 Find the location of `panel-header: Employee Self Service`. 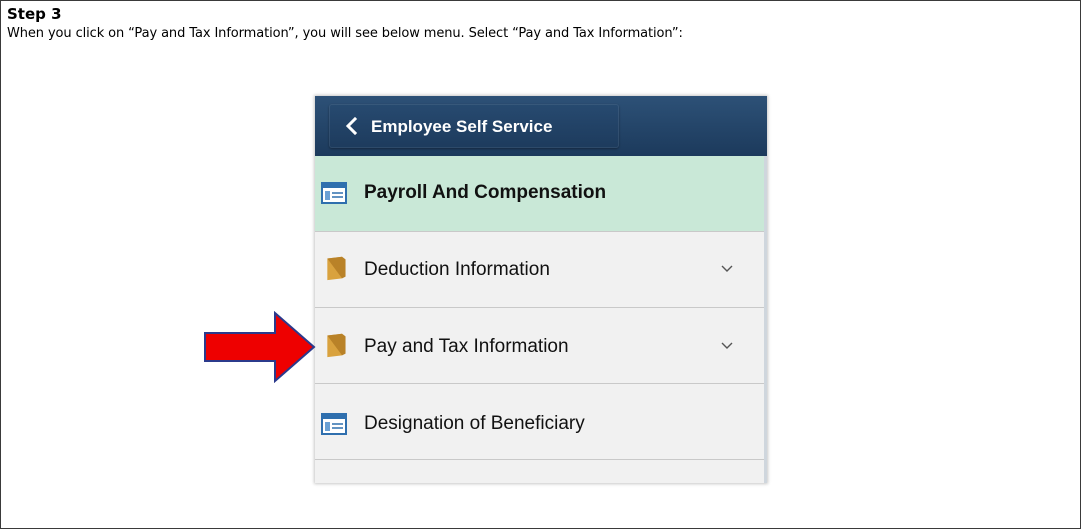

panel-header: Employee Self Service is located at coordinates (541, 126).